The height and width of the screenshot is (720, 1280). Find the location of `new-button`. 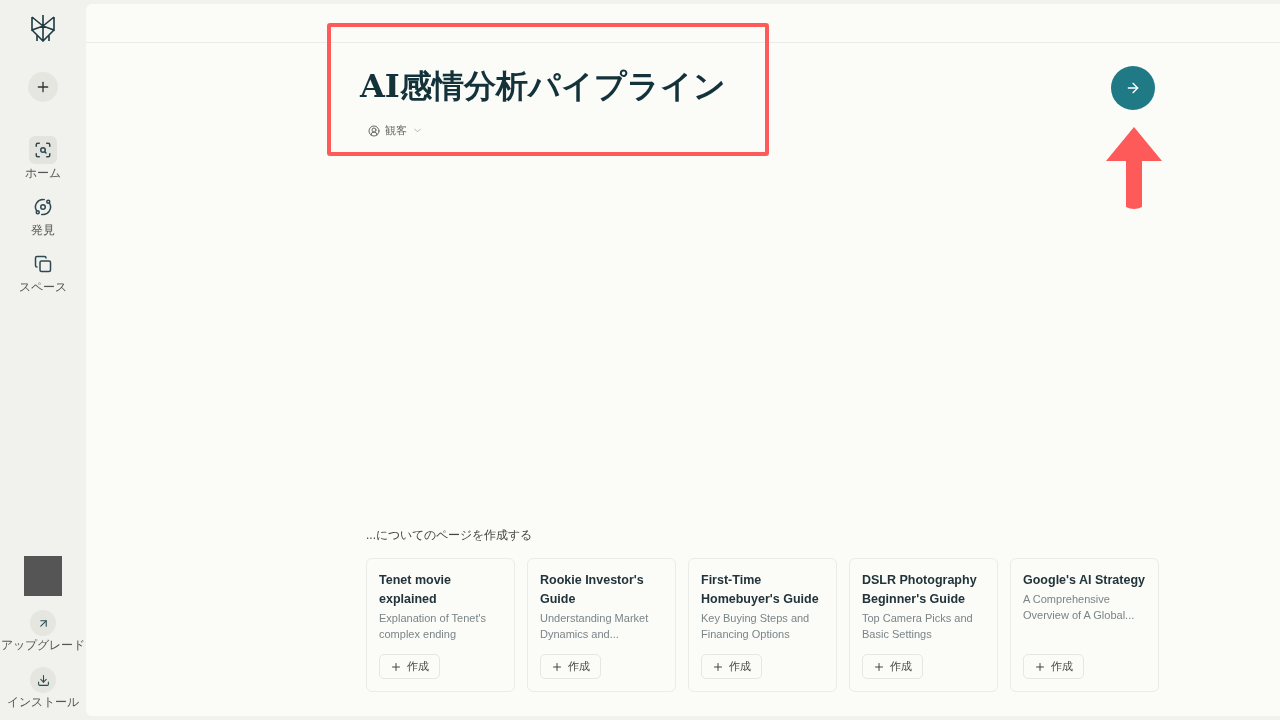

new-button is located at coordinates (43, 87).